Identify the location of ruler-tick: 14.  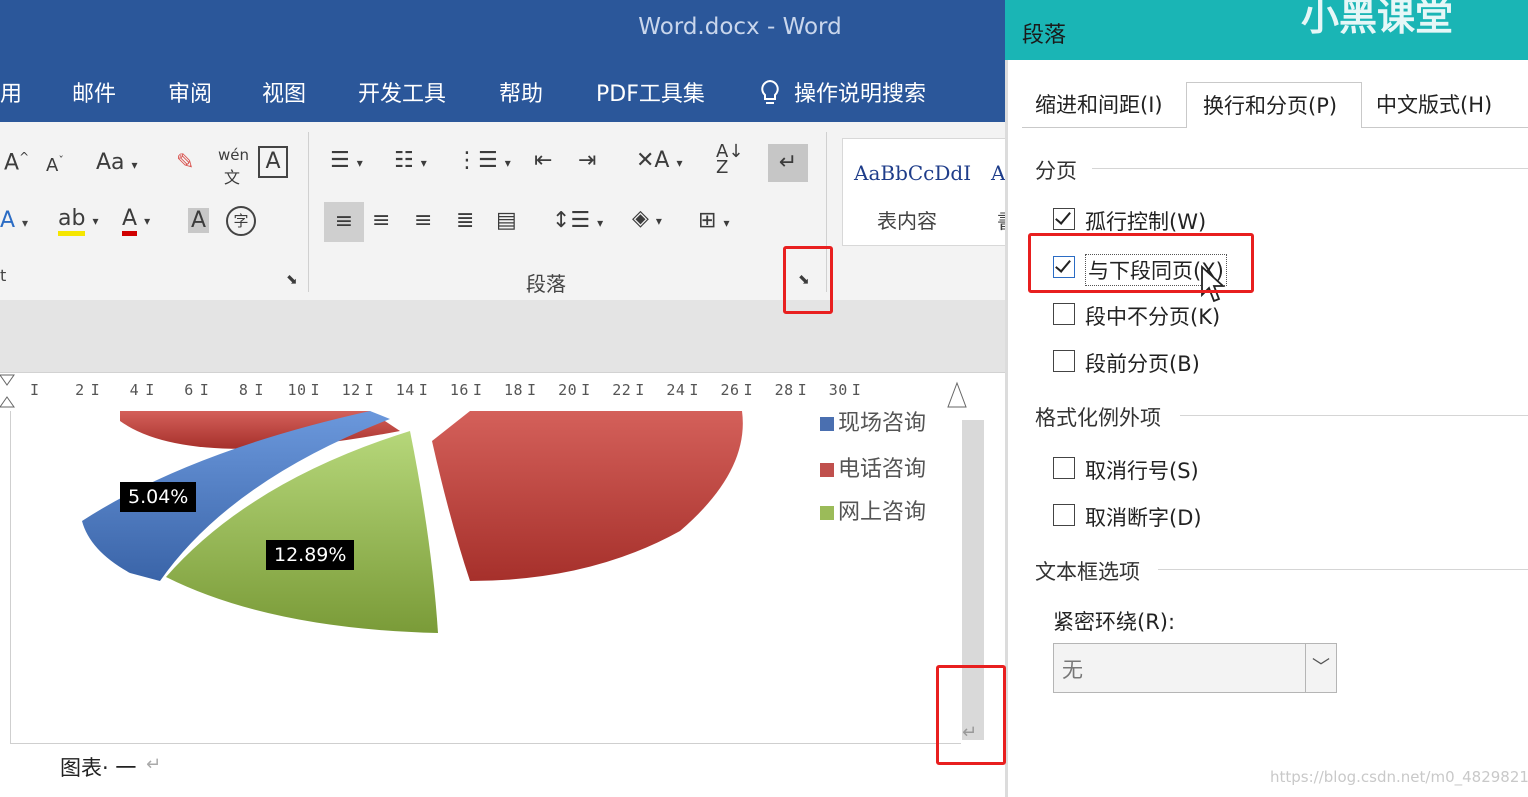
(405, 390).